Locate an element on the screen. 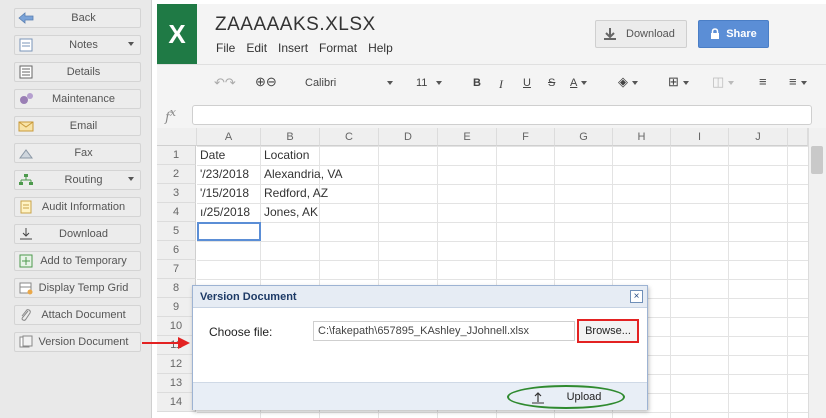  row-header: 3 is located at coordinates (176, 193).